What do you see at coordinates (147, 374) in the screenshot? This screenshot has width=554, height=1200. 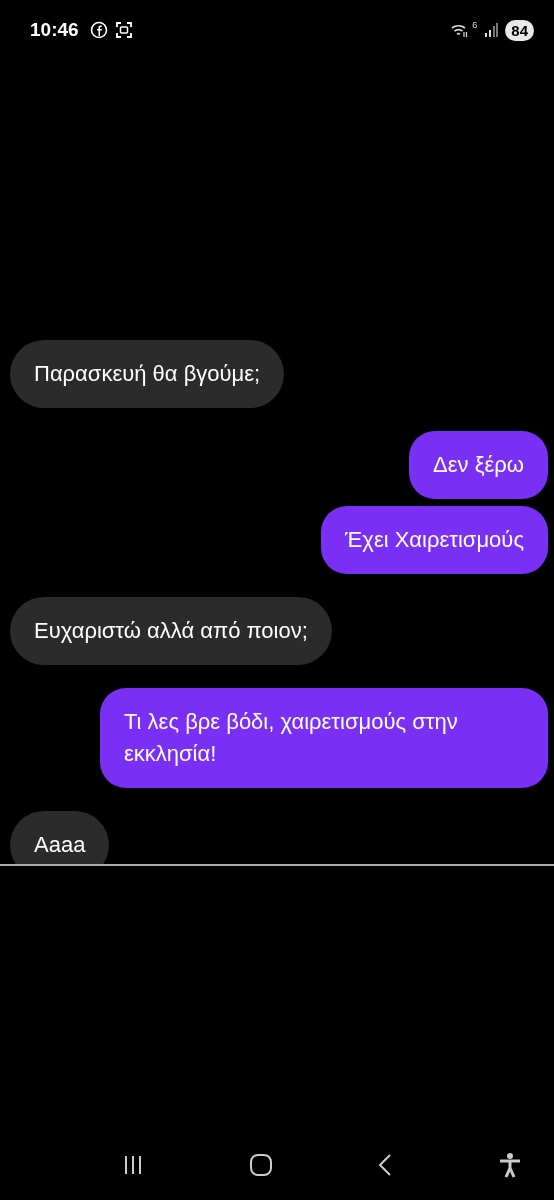 I see `message-bubble: Παρασκευή θα βγούμε;` at bounding box center [147, 374].